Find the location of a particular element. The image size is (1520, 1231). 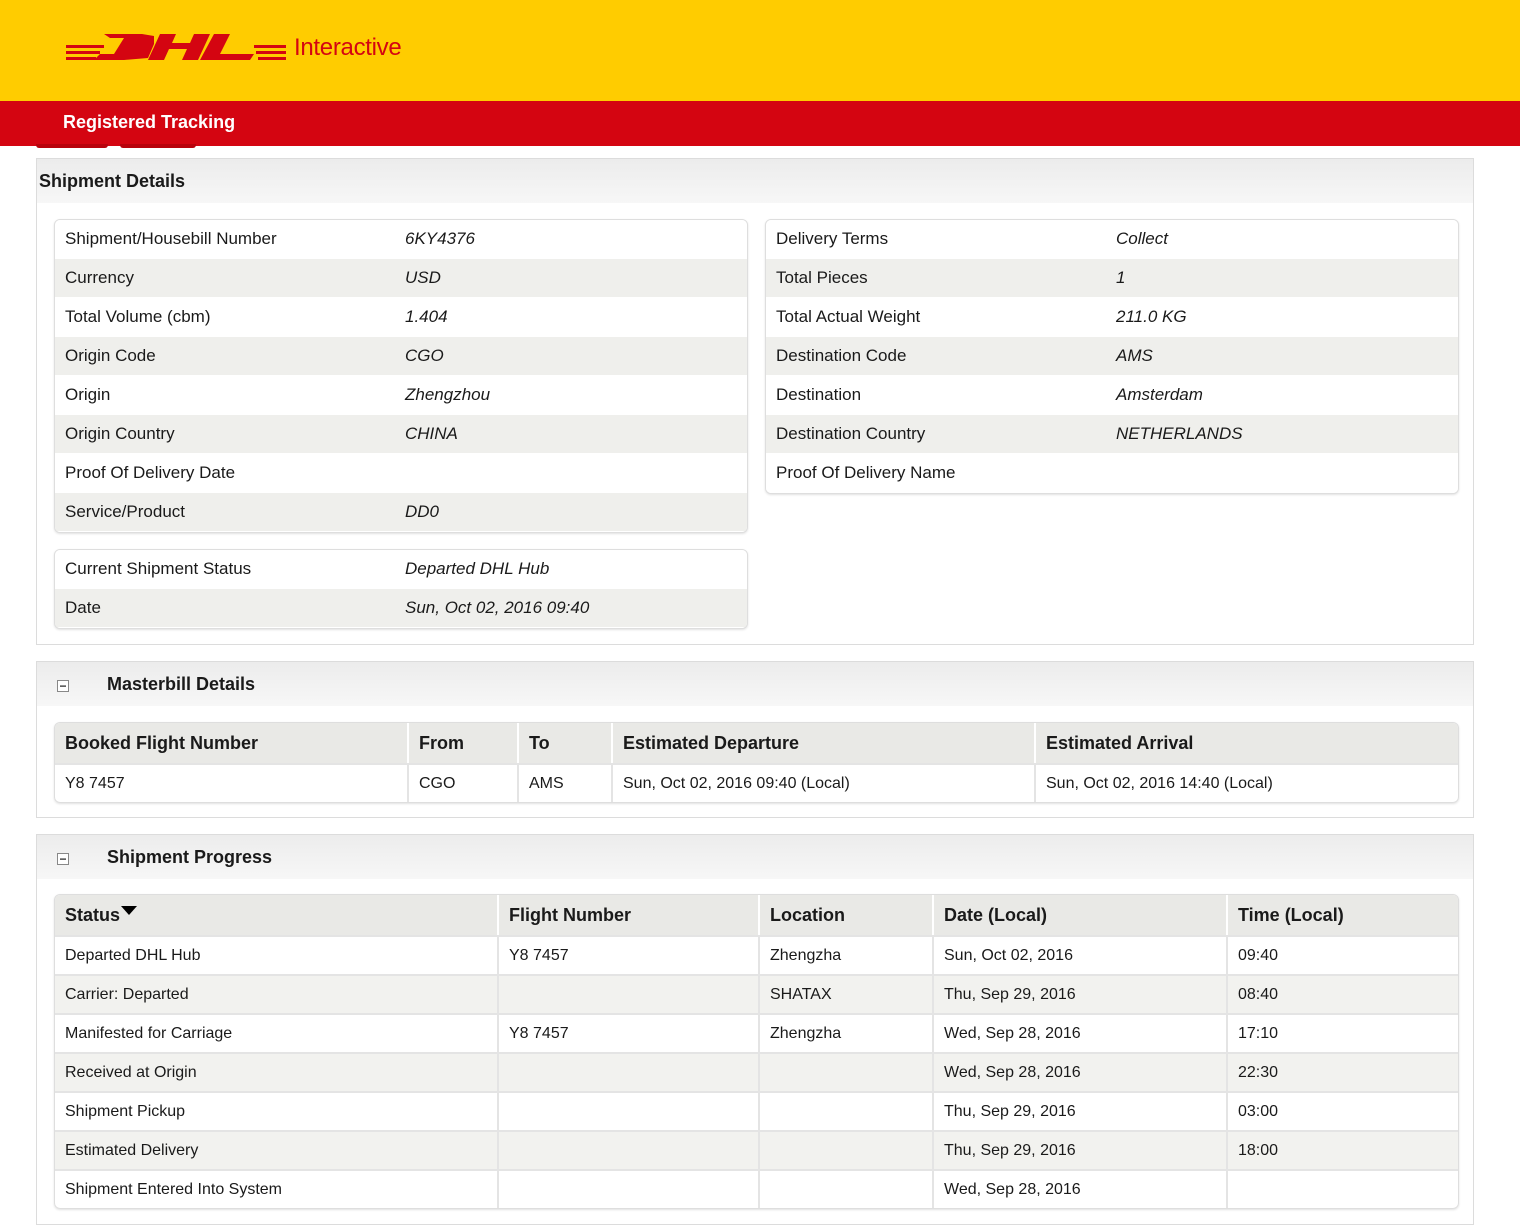

column-header-label: Date (Local) is located at coordinates (996, 914).